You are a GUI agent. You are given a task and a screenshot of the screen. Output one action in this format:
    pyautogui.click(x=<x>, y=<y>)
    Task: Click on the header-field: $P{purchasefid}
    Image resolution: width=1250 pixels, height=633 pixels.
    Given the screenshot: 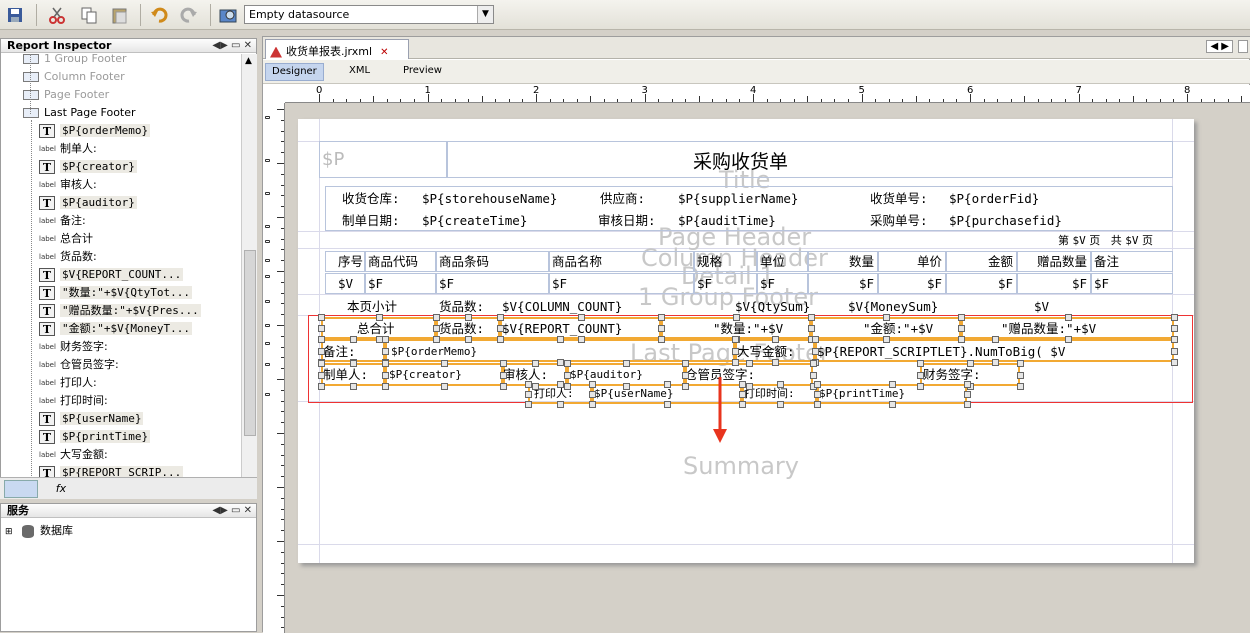 What is the action you would take?
    pyautogui.click(x=1005, y=221)
    